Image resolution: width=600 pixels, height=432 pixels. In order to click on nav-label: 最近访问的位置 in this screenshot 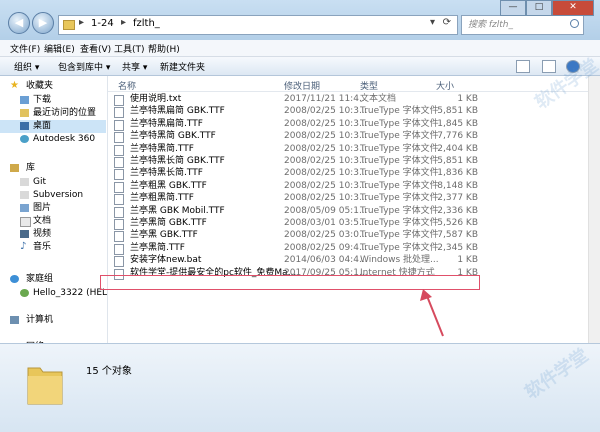, I will do `click(65, 113)`.